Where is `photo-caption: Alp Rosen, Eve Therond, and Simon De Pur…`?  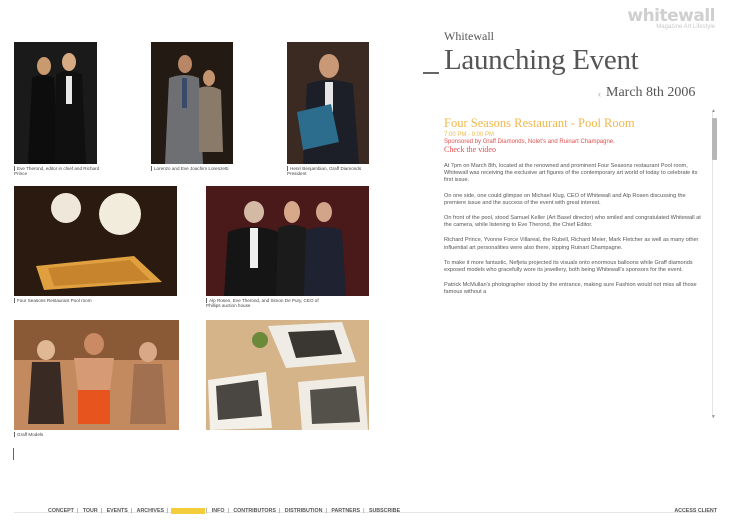
photo-caption: Alp Rosen, Eve Therond, and Simon De Pur… is located at coordinates (262, 303).